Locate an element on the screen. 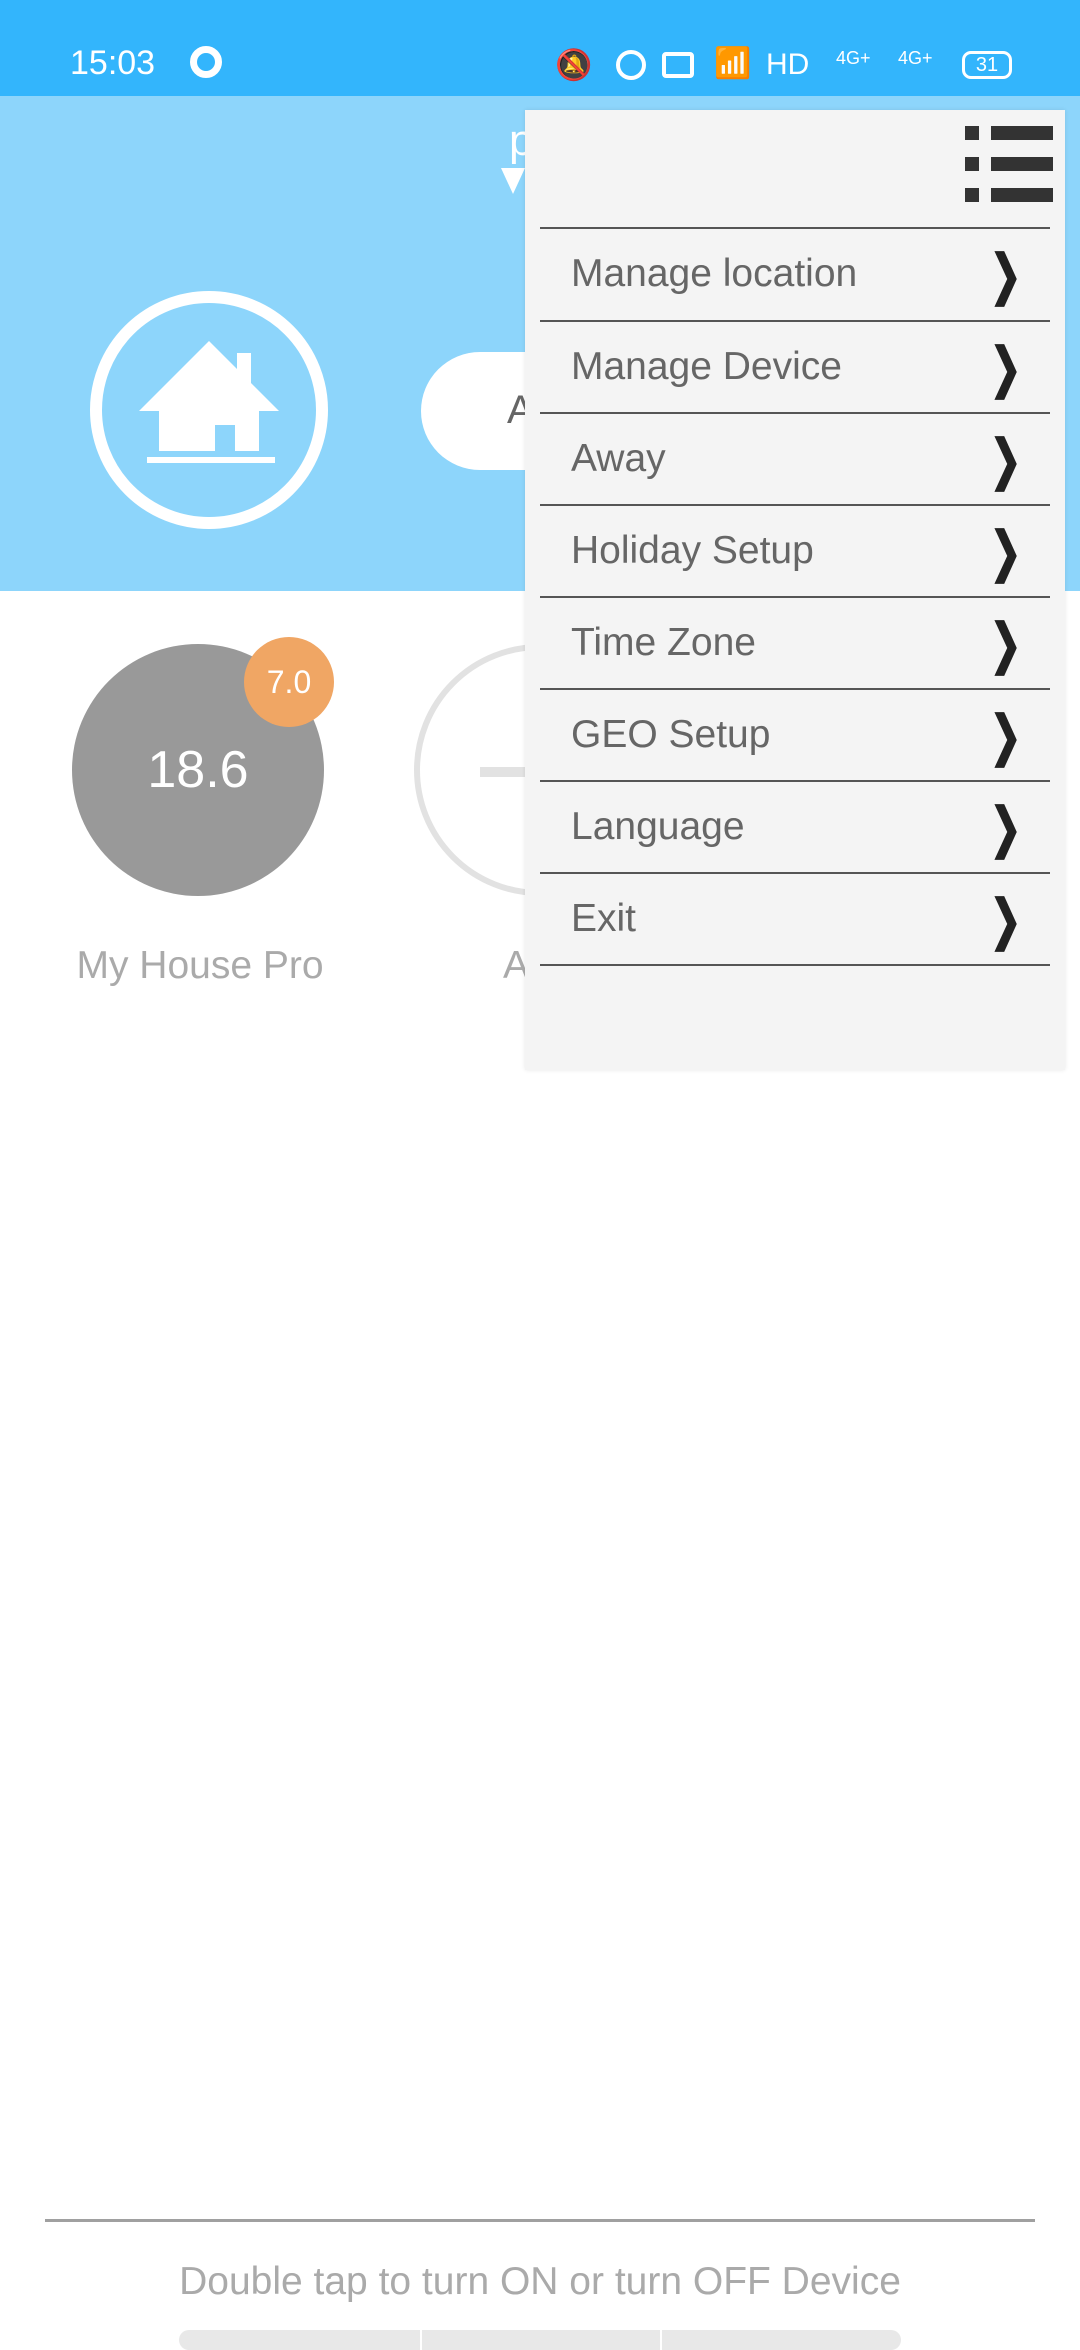 This screenshot has height=2350, width=1080. status-bar: 15:03 🔕 📶 HD 4G+ 4G+ 31 is located at coordinates (540, 48).